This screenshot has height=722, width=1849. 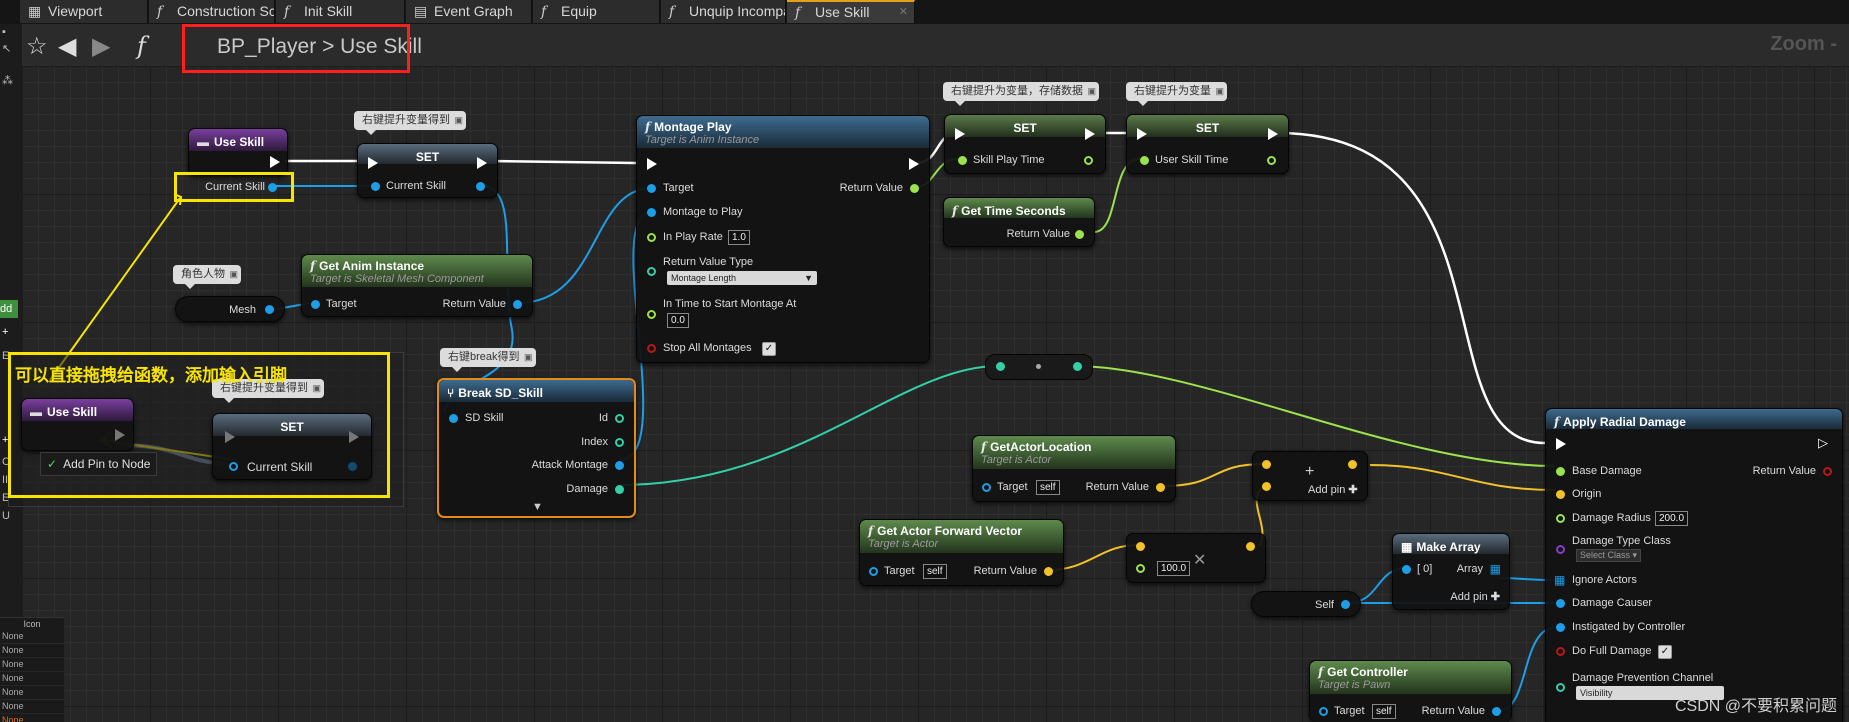 I want to click on collapse-chevron-icon: ▼, so click(x=537, y=507).